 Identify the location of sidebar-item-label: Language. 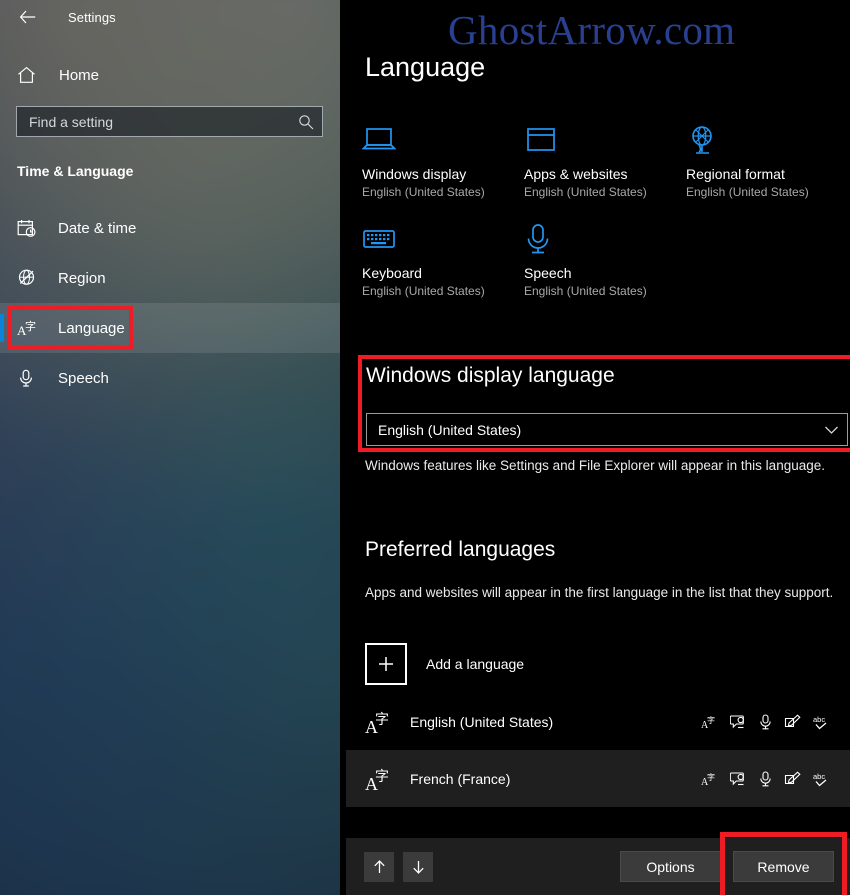
(91, 328).